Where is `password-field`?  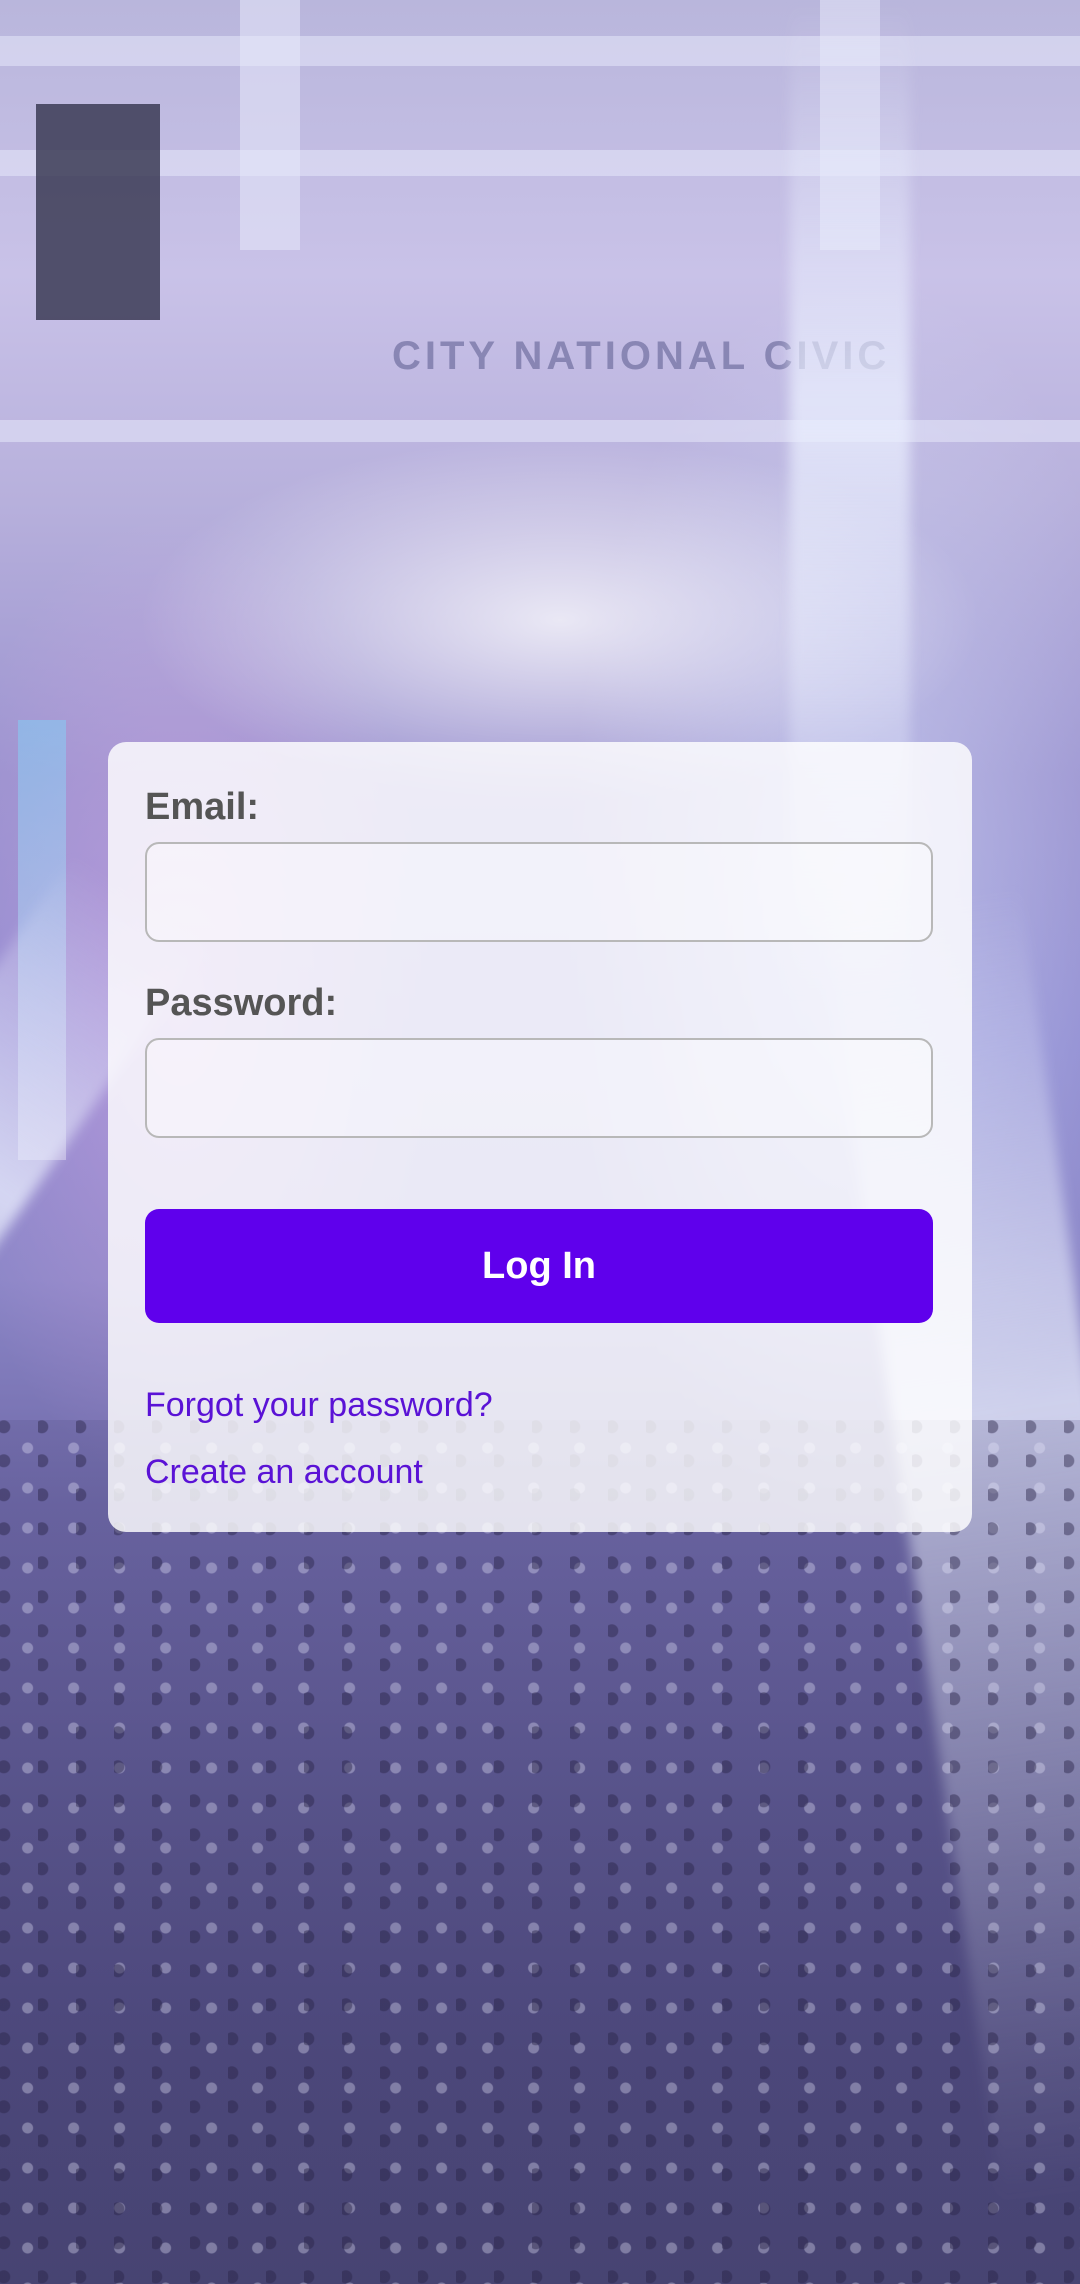
password-field is located at coordinates (539, 1088).